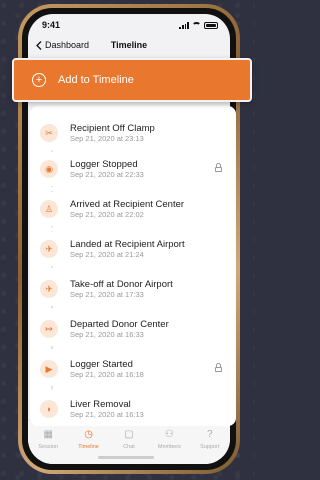 This screenshot has width=320, height=480. What do you see at coordinates (49, 169) in the screenshot?
I see `stop-icon: ◉` at bounding box center [49, 169].